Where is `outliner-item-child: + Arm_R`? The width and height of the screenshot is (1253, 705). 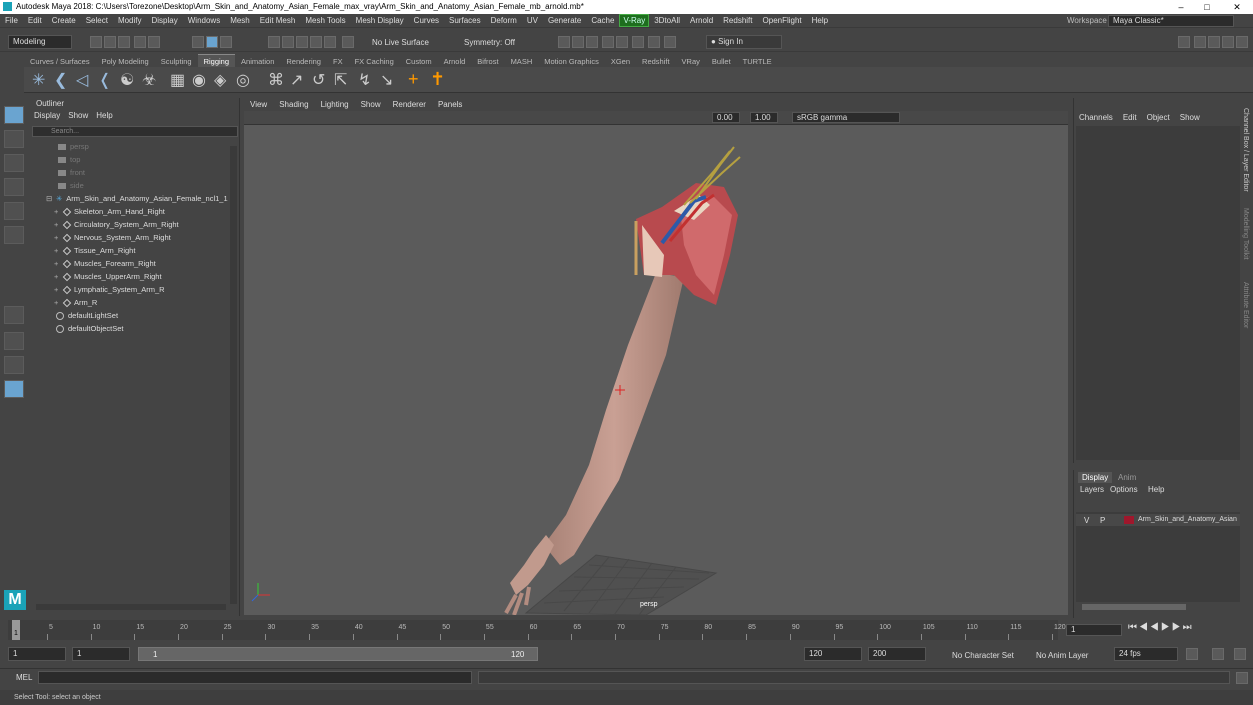
outliner-item-child: + Arm_R is located at coordinates (75, 302).